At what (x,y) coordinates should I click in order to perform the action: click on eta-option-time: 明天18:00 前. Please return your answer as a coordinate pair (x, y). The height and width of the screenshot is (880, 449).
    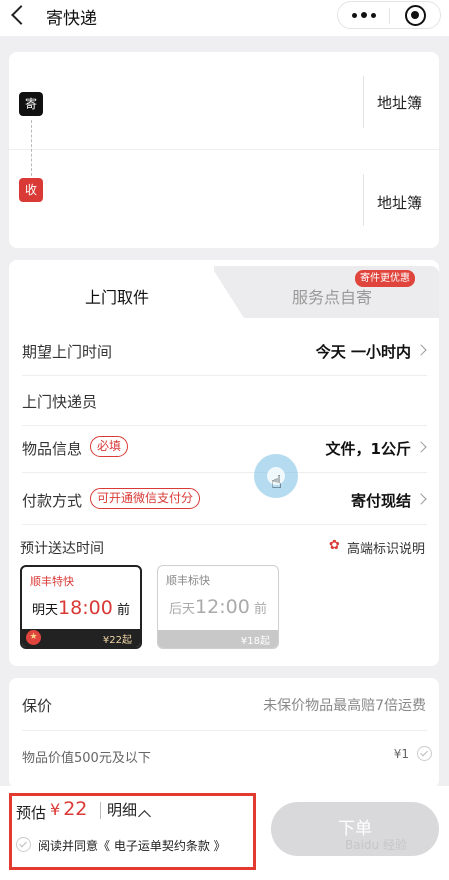
    Looking at the image, I should click on (81, 608).